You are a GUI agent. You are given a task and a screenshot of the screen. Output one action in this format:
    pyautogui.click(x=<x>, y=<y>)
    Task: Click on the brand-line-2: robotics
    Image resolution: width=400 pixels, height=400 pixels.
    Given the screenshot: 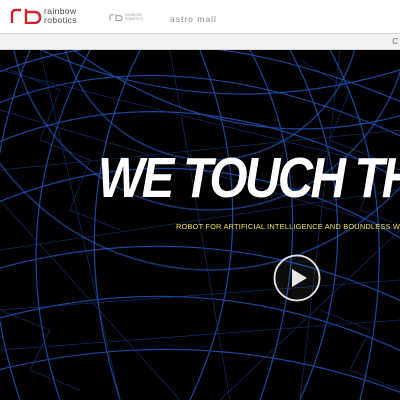 What is the action you would take?
    pyautogui.click(x=60, y=20)
    